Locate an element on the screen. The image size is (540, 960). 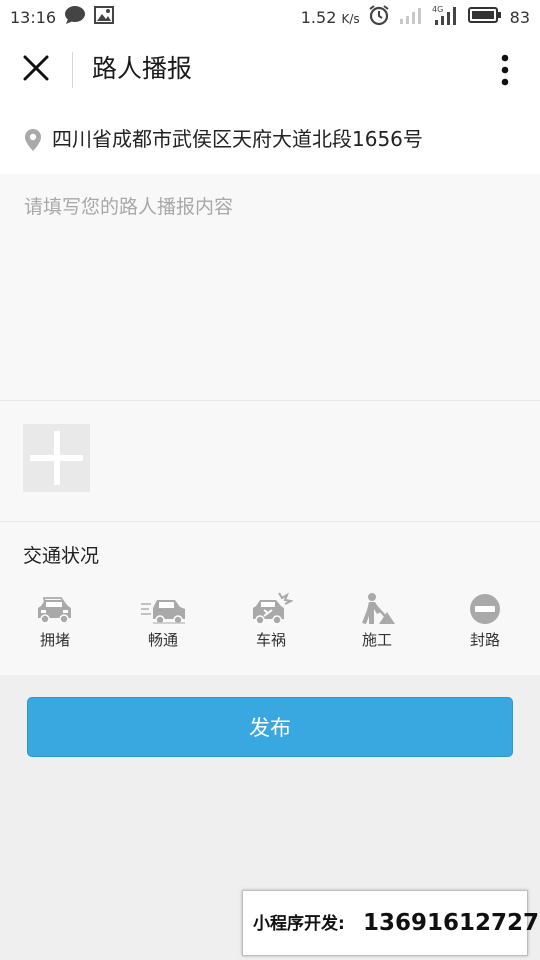
traffic-options: 拥堵 畅通 车祸 施工 封路 is located at coordinates (270, 628).